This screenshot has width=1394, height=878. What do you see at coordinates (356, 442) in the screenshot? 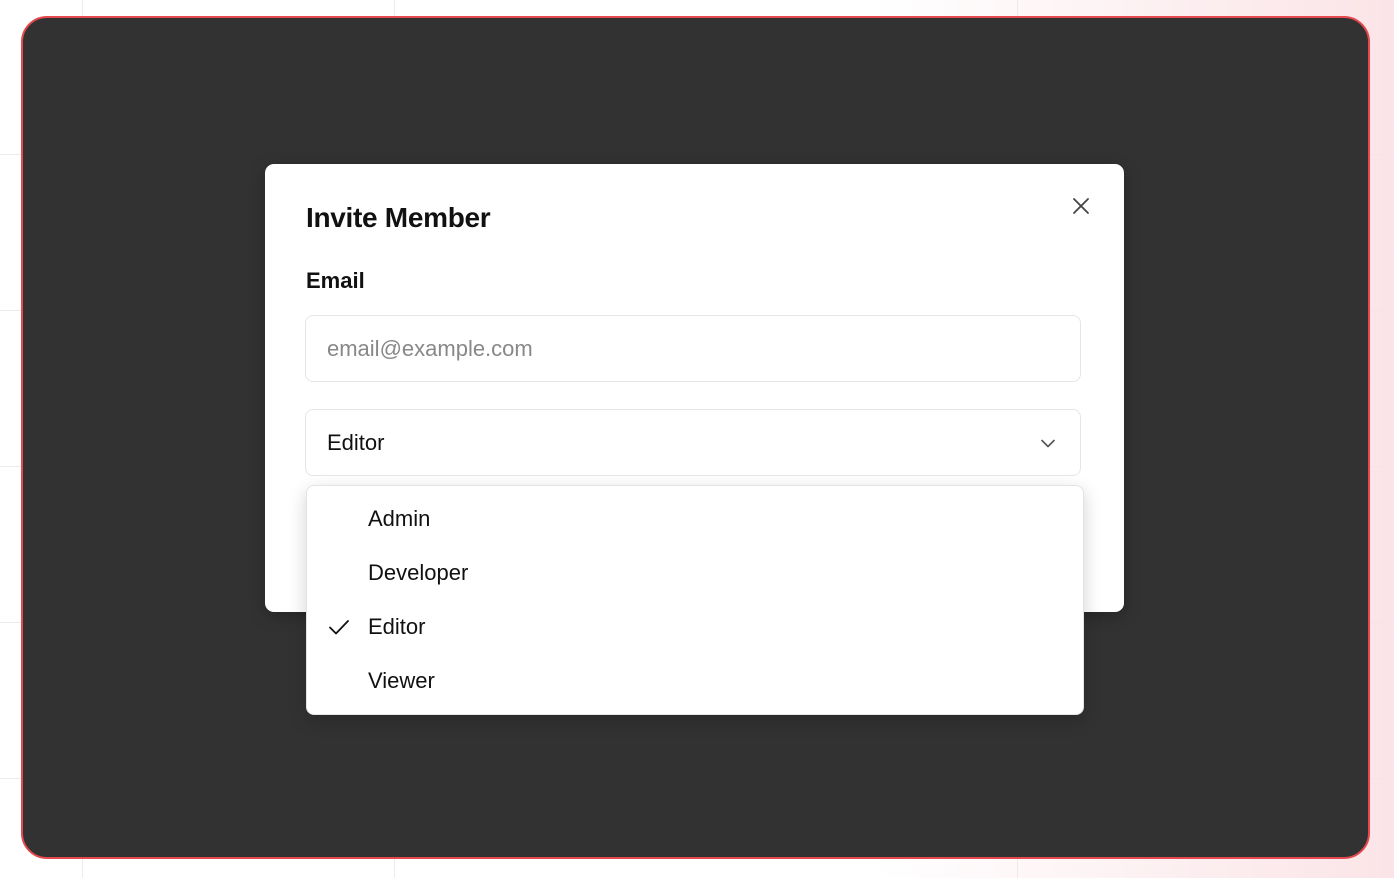
I see `role-select-value: Editor` at bounding box center [356, 442].